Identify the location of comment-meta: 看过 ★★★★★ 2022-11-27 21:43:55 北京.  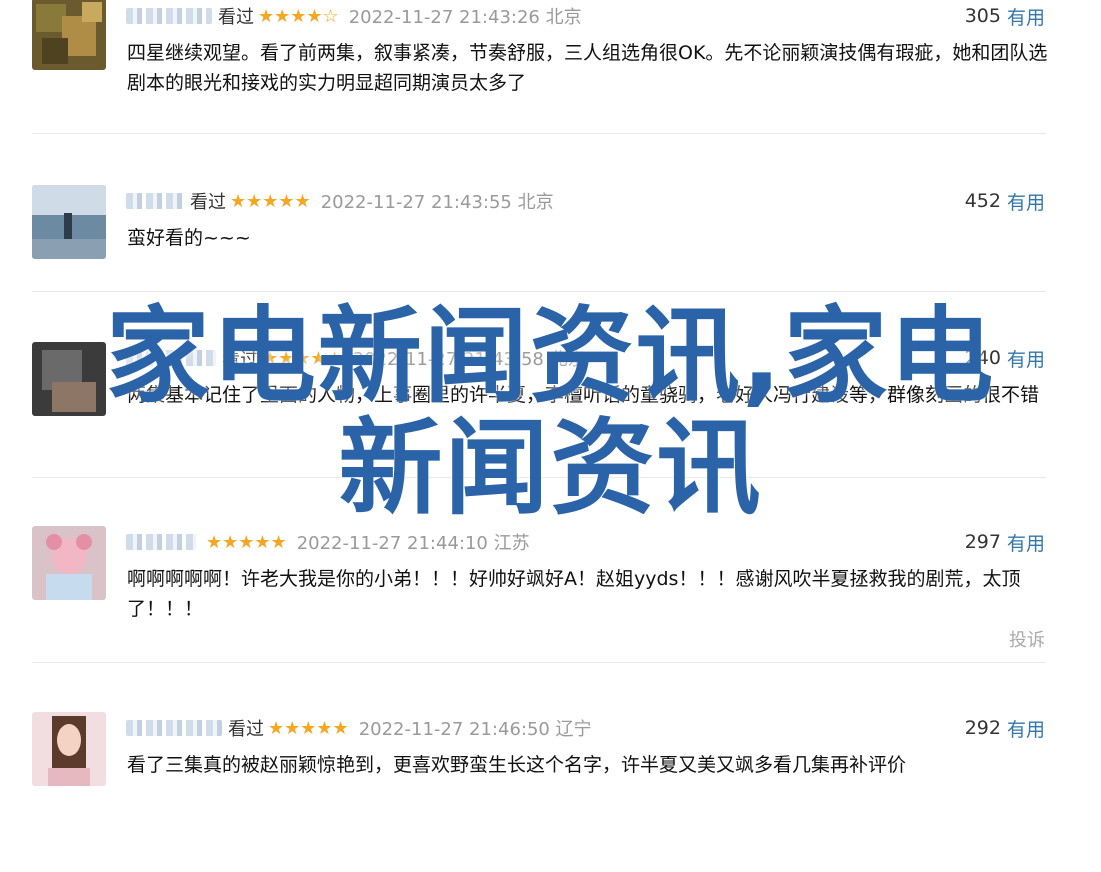
(340, 201).